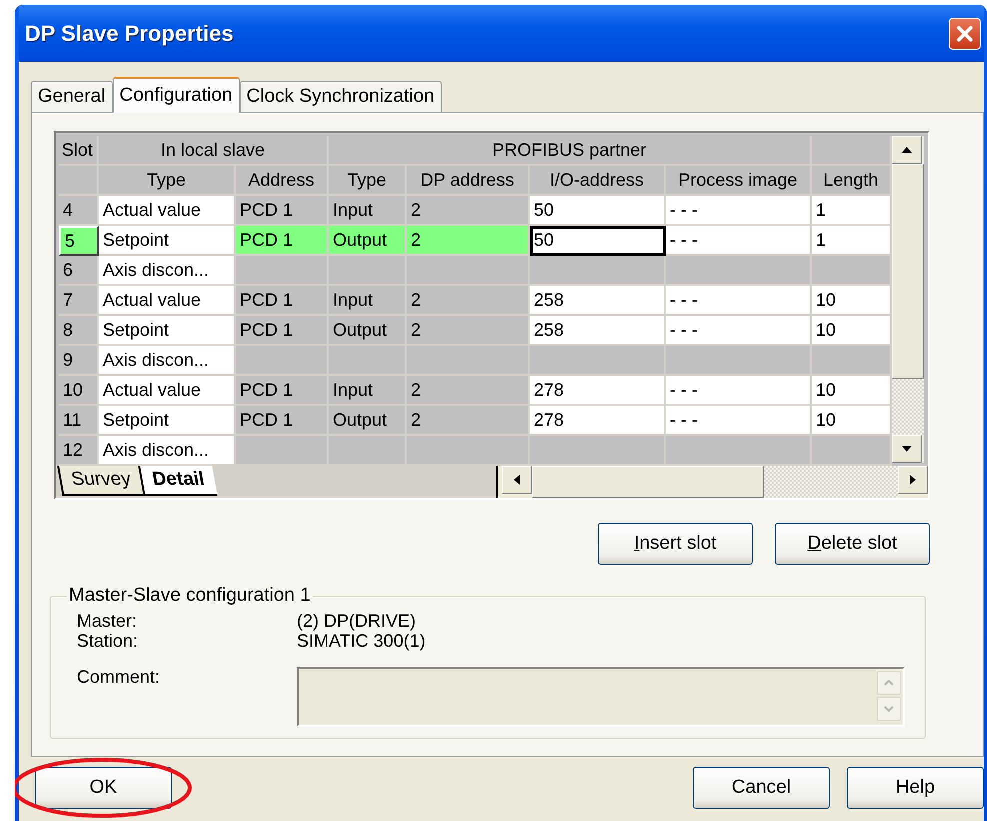 The height and width of the screenshot is (821, 987). What do you see at coordinates (129, 33) in the screenshot?
I see `window-title: DP Slave Properties` at bounding box center [129, 33].